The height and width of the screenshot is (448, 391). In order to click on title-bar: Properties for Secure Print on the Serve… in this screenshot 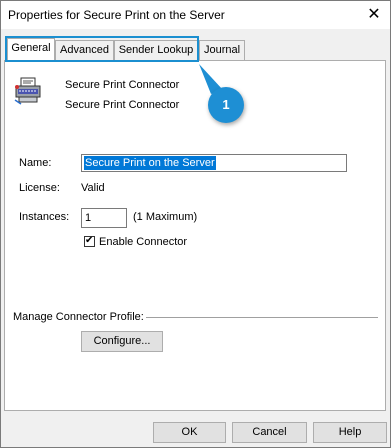, I will do `click(195, 15)`.